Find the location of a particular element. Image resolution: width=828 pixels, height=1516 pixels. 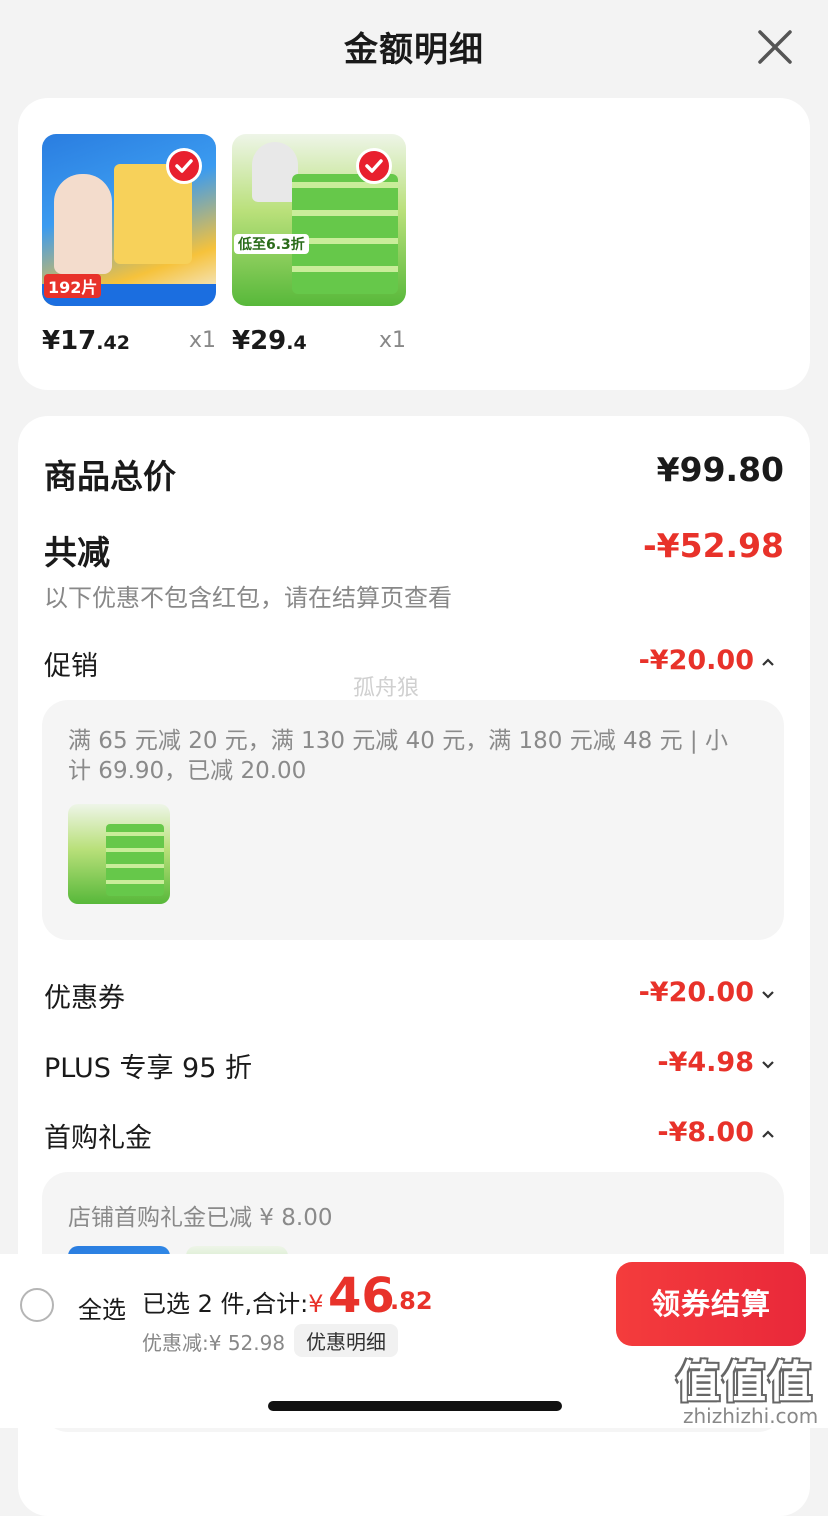

product-price: ¥29.4 is located at coordinates (269, 341).